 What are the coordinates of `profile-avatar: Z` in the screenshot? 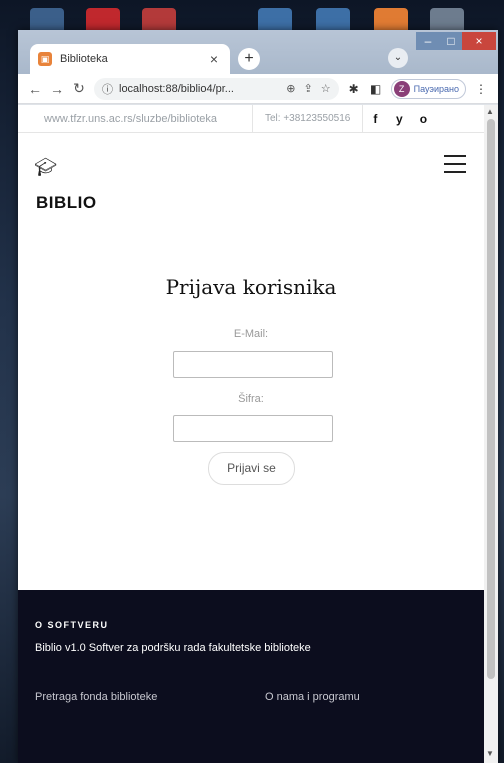 It's located at (401, 88).